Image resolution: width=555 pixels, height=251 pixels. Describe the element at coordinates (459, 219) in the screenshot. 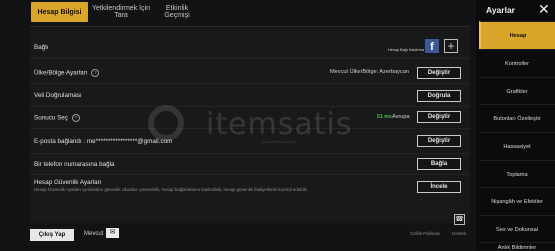

I see `support-icon: ☎` at that location.